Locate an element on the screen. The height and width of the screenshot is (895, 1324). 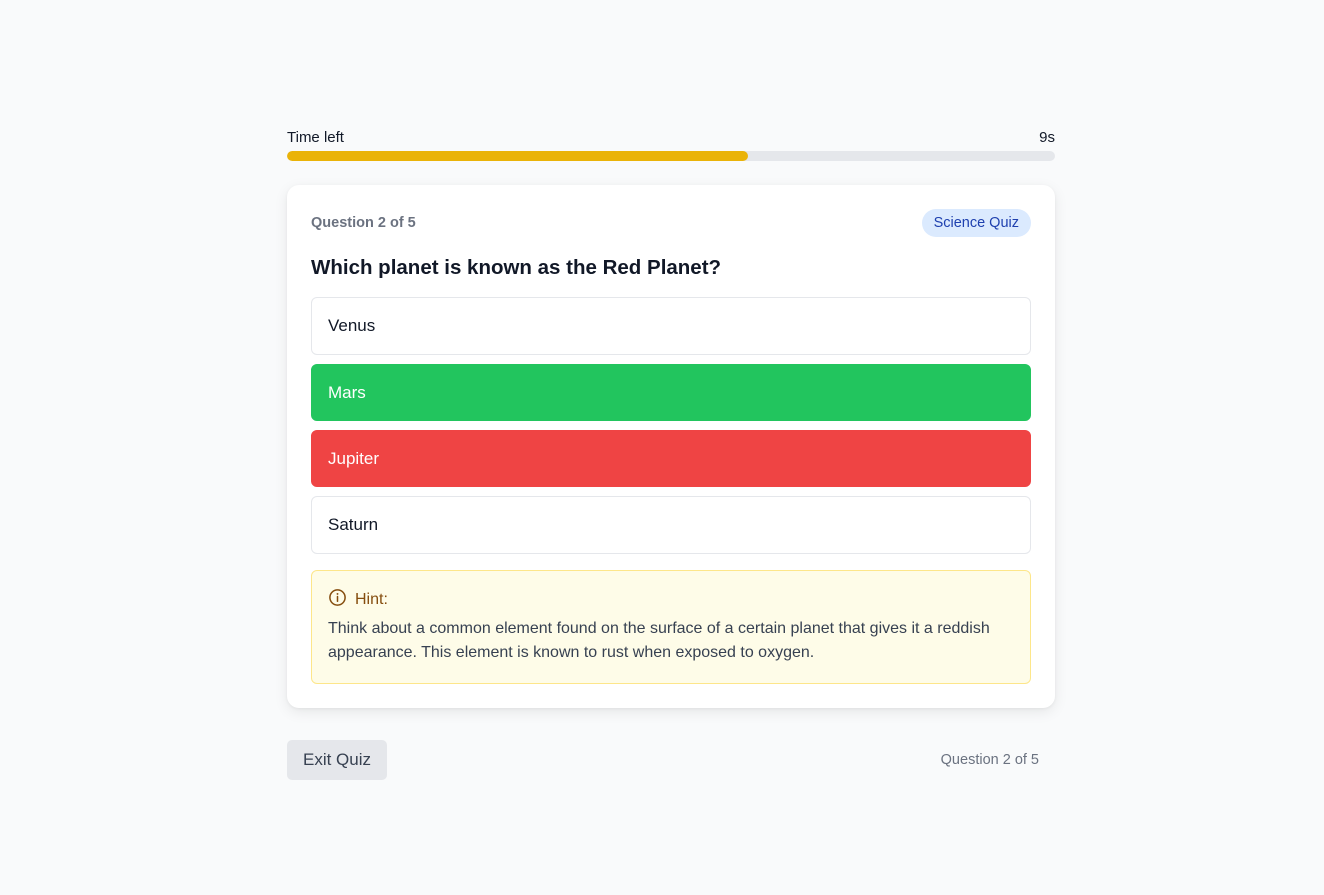
hint-title: Hint: is located at coordinates (371, 599).